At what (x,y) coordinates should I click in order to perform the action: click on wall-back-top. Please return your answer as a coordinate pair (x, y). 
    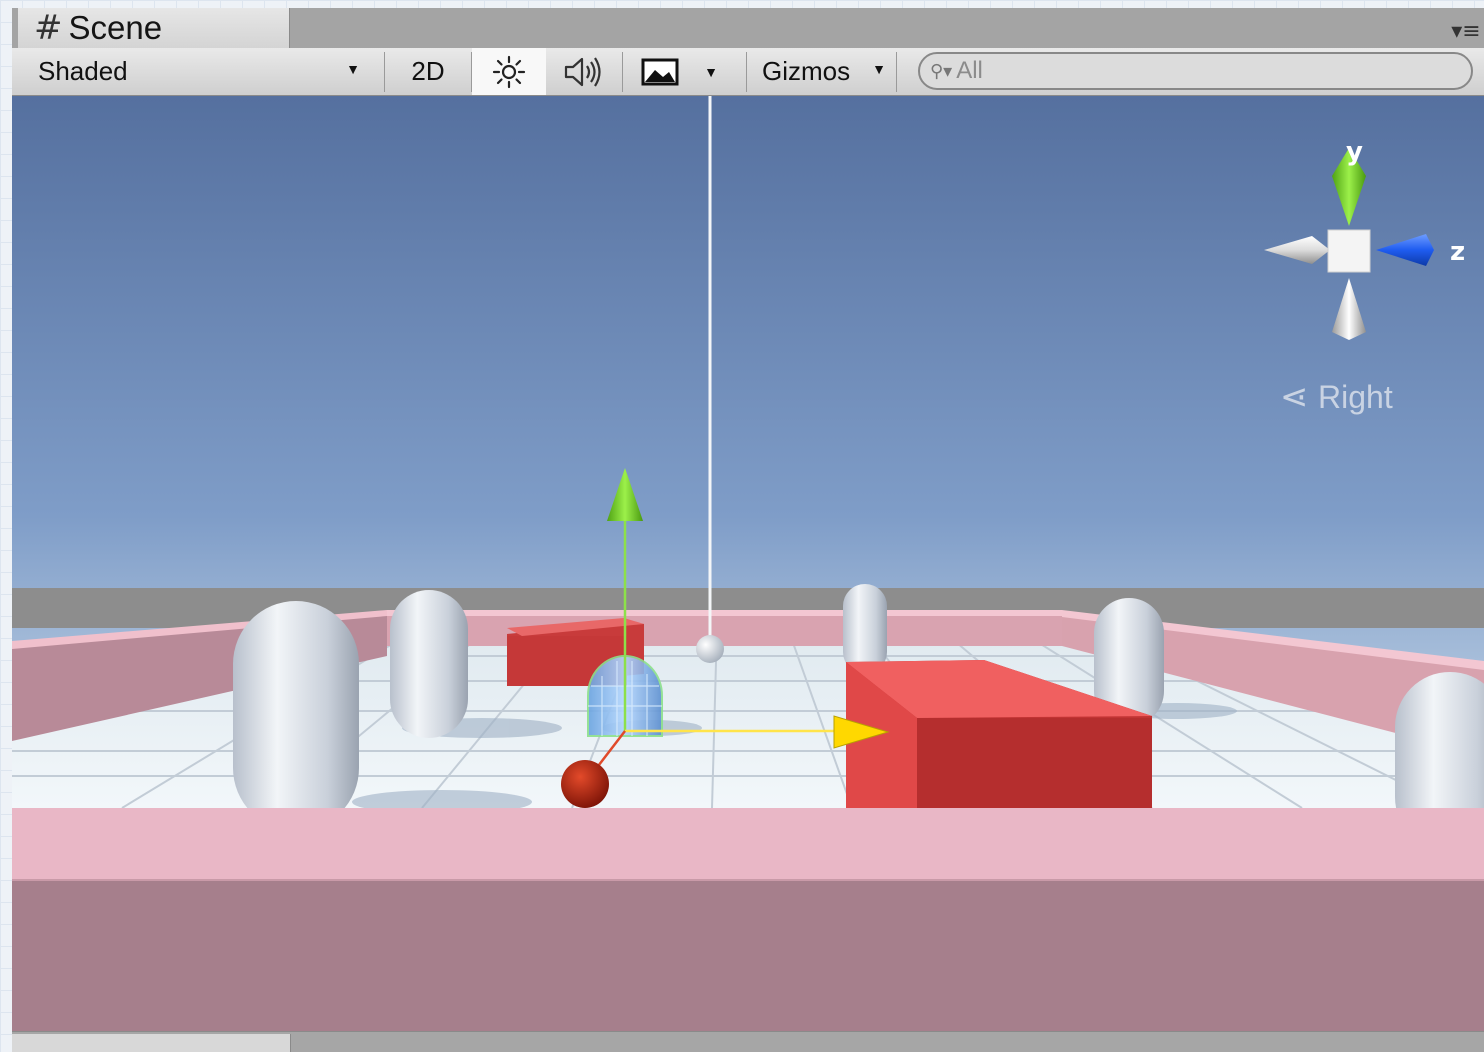
    Looking at the image, I should click on (724, 613).